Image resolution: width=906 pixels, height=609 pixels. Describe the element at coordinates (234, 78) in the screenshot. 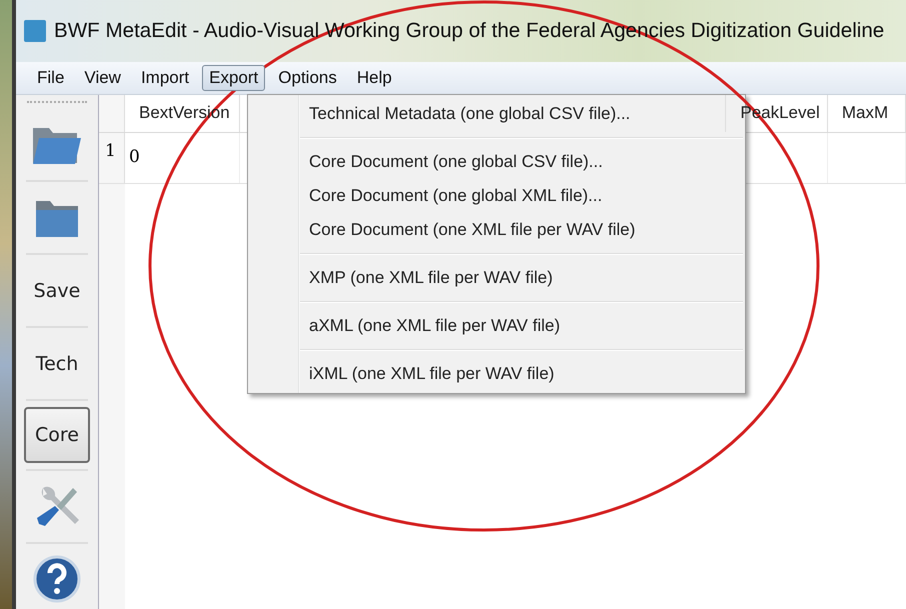

I see `menu-item: Export` at that location.